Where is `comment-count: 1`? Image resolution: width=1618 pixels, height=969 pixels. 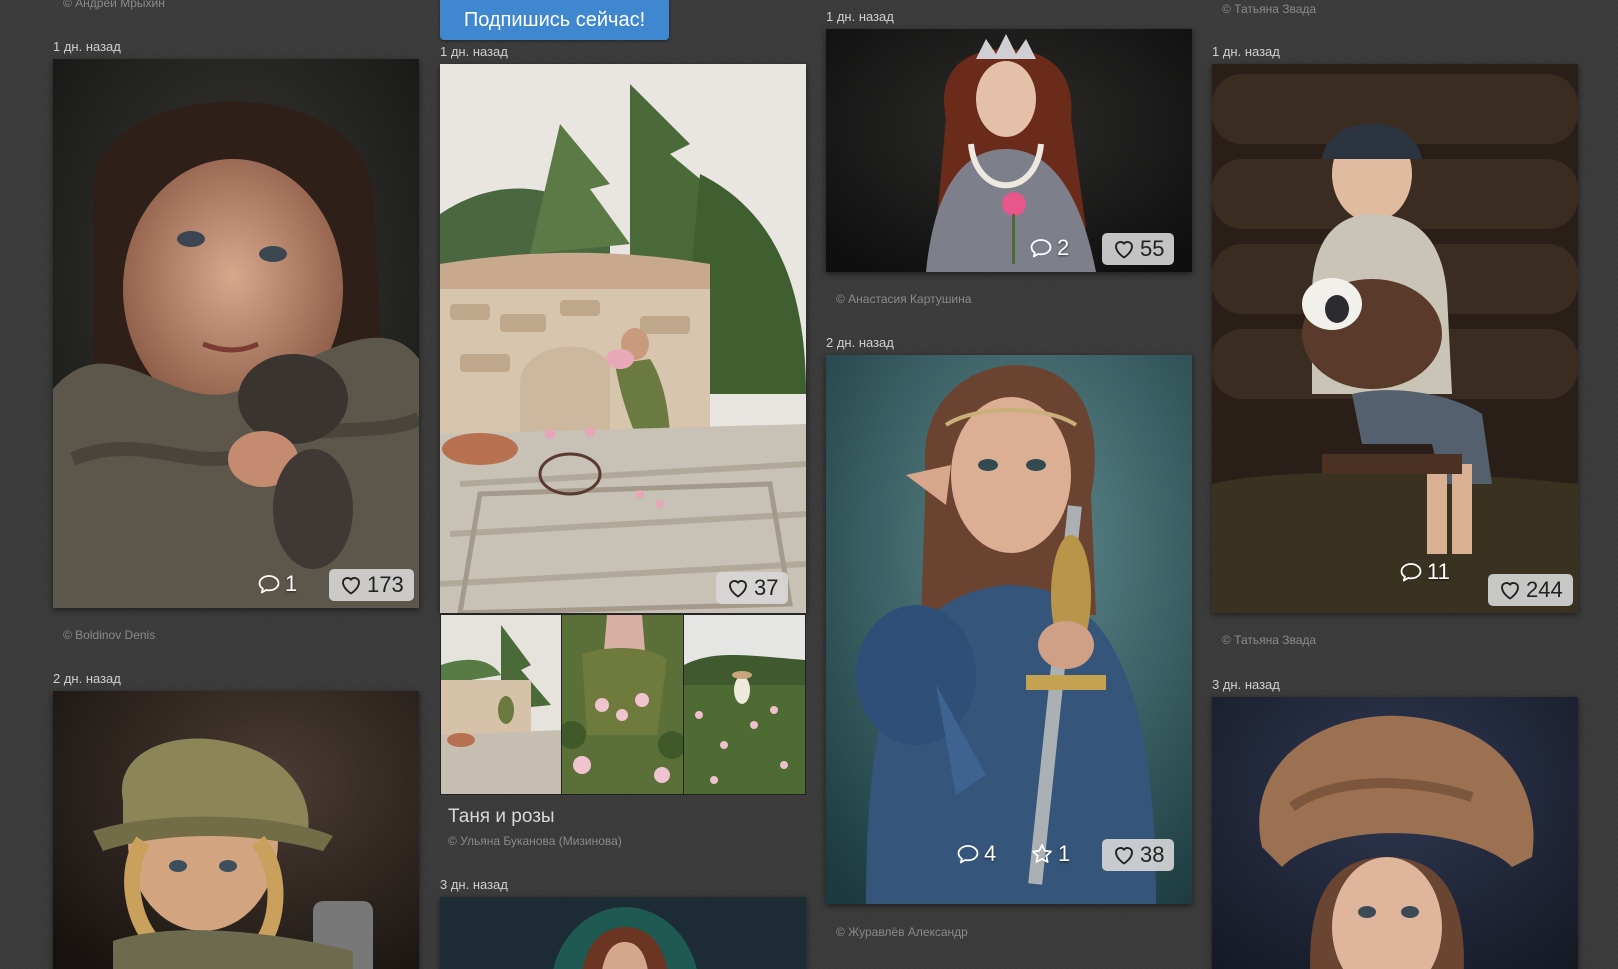
comment-count: 1 is located at coordinates (277, 584).